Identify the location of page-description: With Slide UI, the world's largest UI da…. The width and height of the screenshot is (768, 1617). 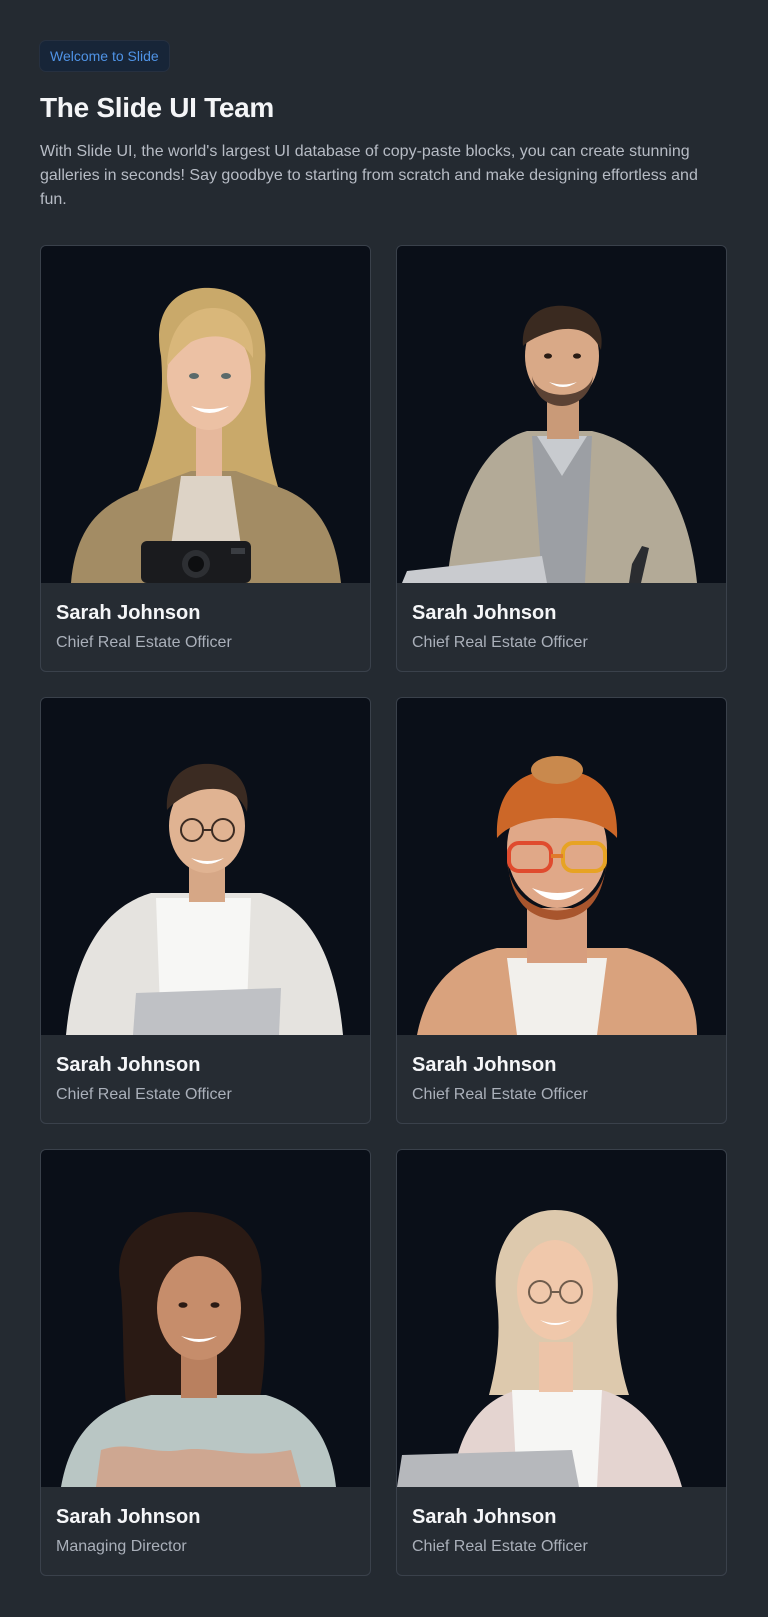
(369, 175).